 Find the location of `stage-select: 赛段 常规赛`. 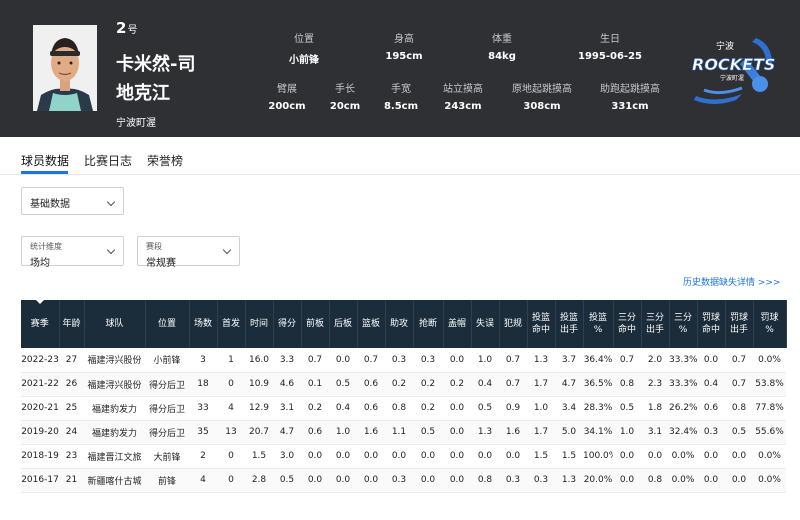

stage-select: 赛段 常规赛 is located at coordinates (188, 252).